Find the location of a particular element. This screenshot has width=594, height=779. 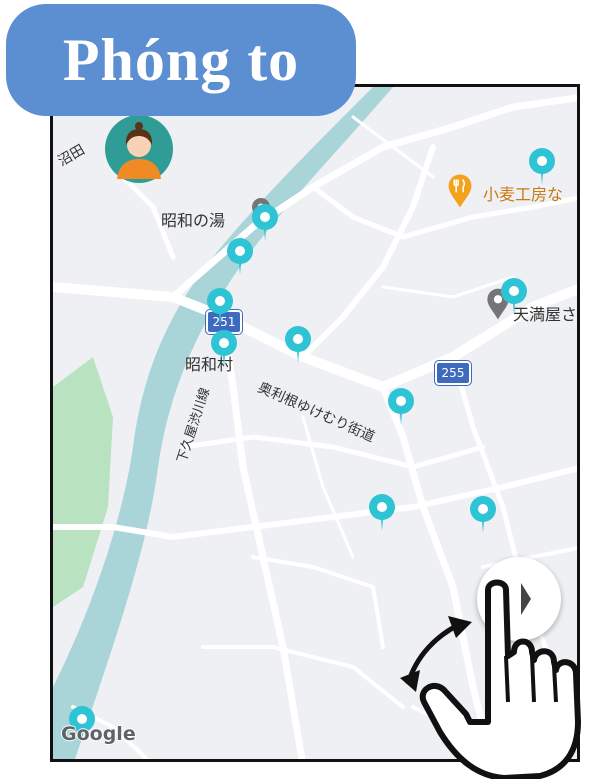

title-text: Phóng to is located at coordinates (181, 59).